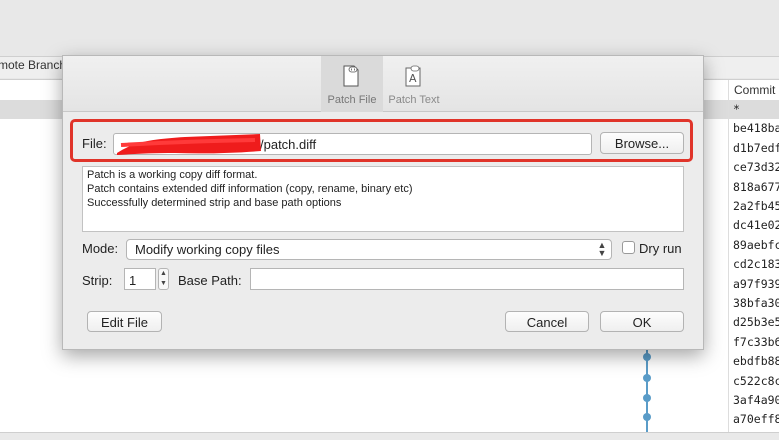 Image resolution: width=779 pixels, height=440 pixels. I want to click on commit-hash: cd2c183, so click(756, 264).